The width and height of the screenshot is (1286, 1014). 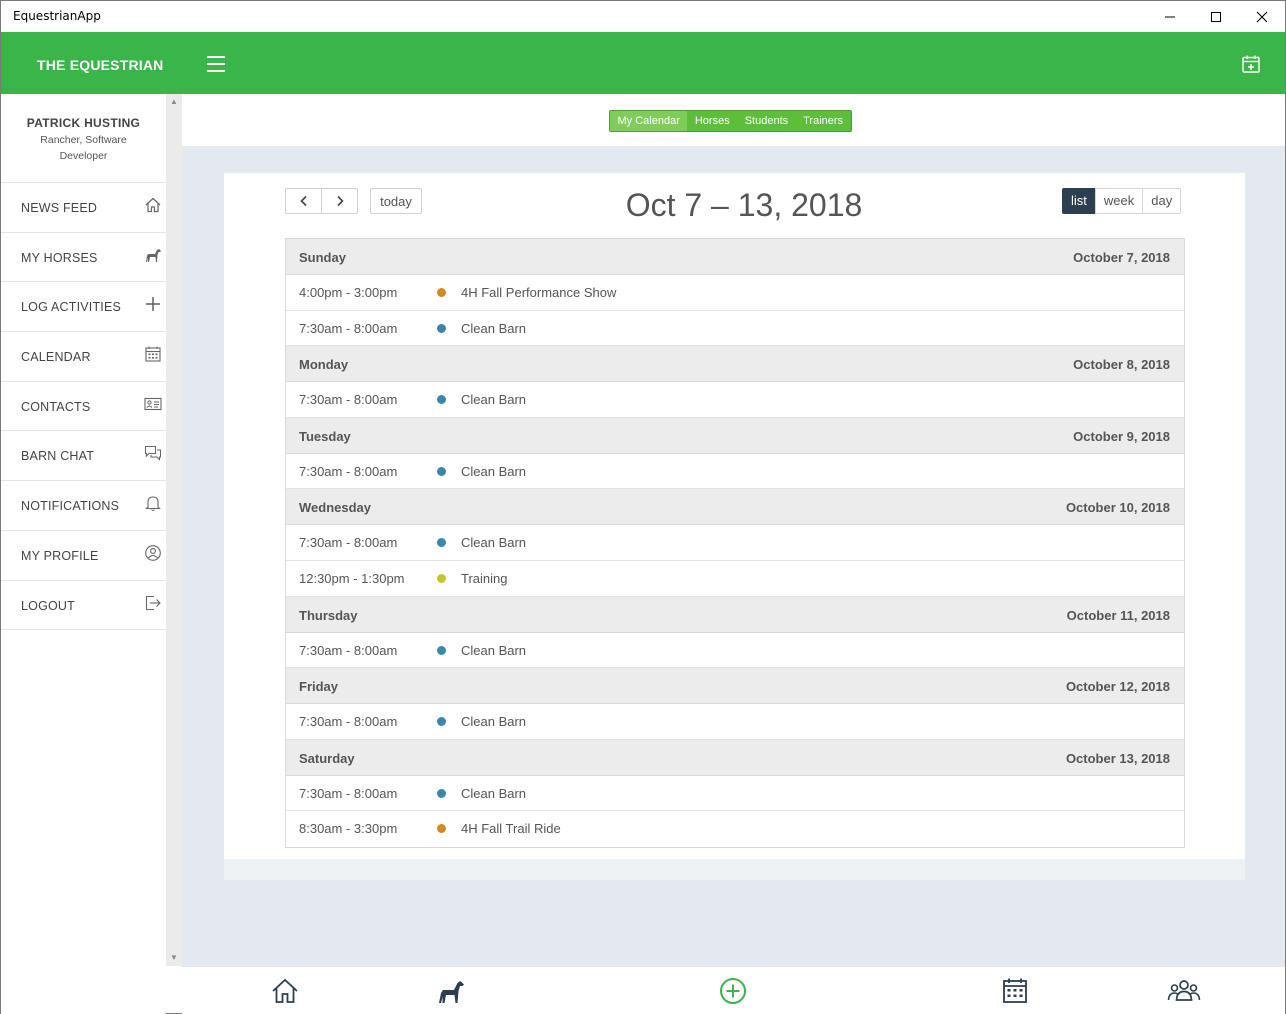 I want to click on today-button: today, so click(x=396, y=201).